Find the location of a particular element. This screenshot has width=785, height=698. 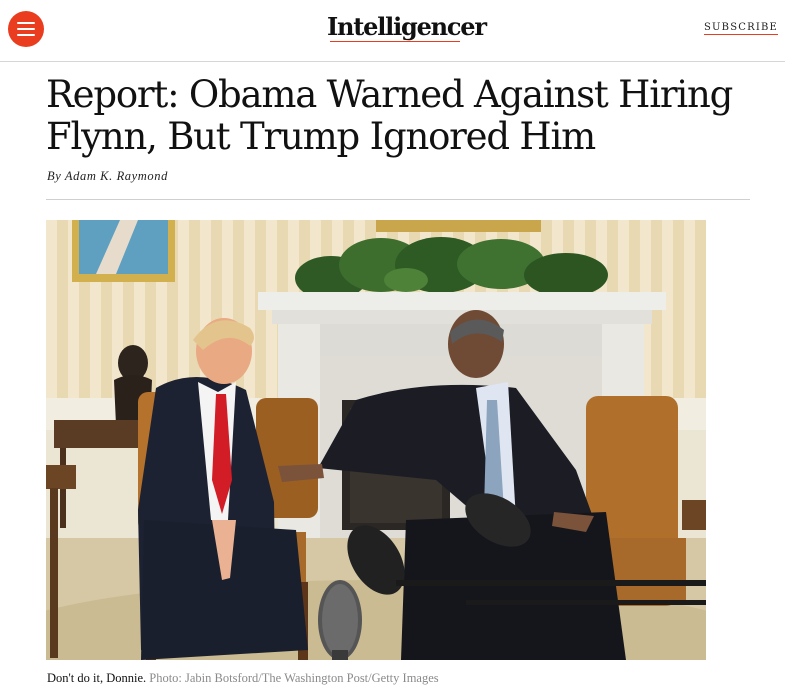

logo-underline is located at coordinates (395, 41).